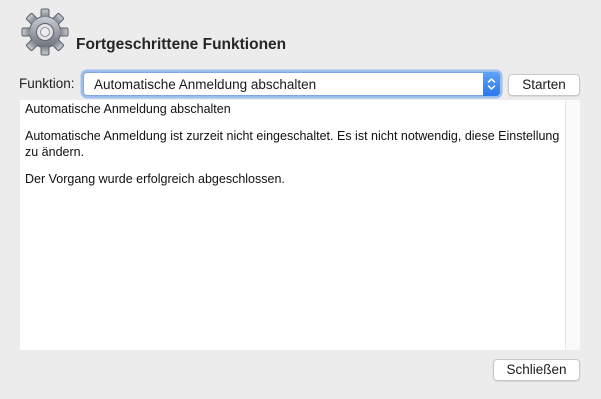 The width and height of the screenshot is (601, 399). Describe the element at coordinates (536, 370) in the screenshot. I see `close-button: Schließen` at that location.